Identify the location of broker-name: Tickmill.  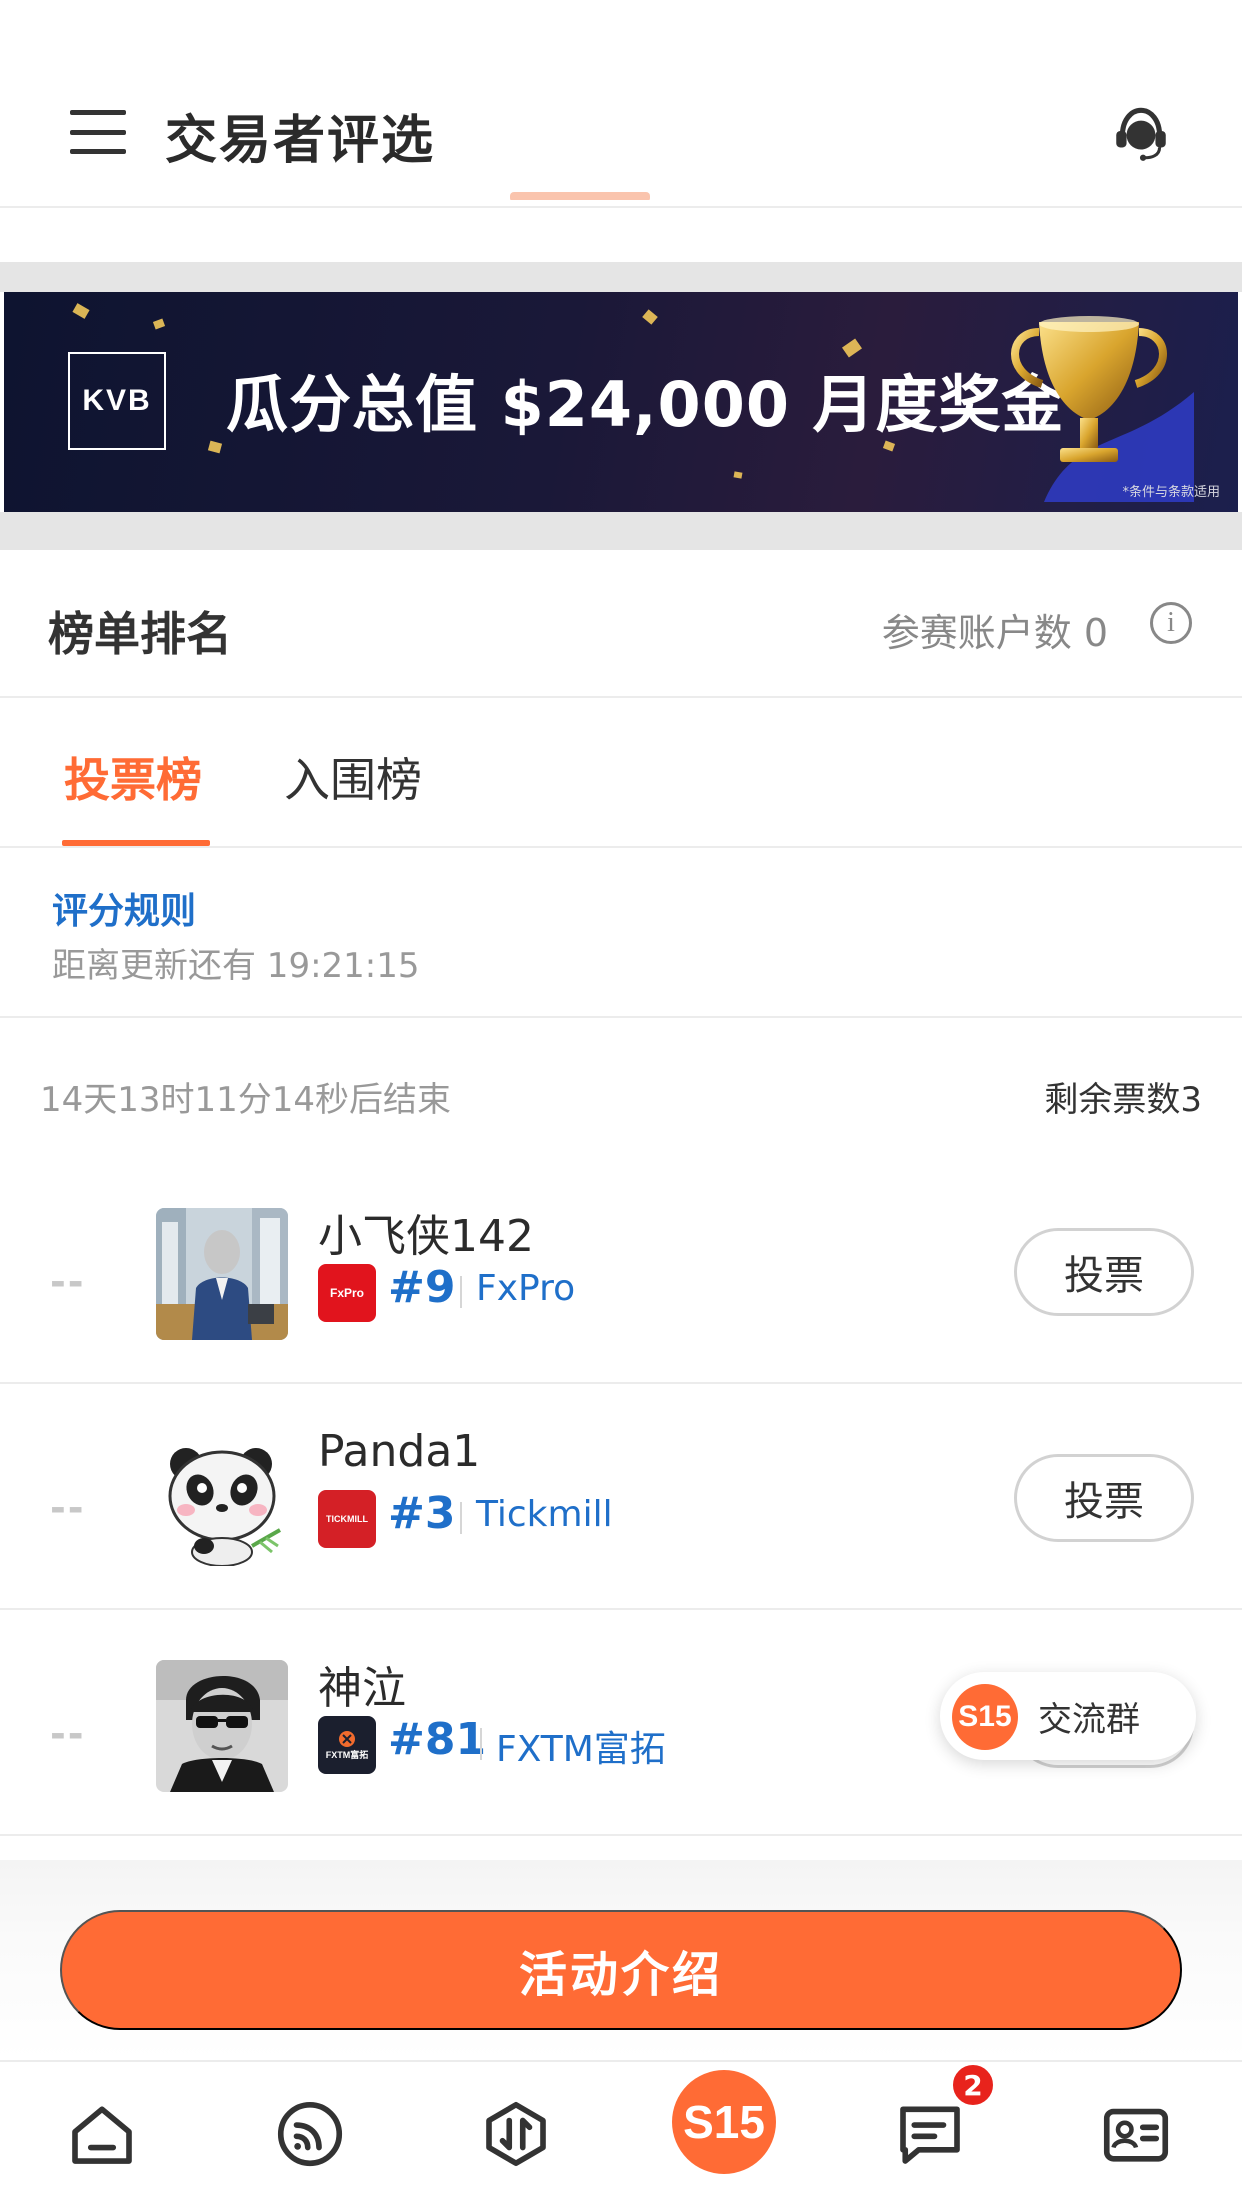
(544, 1514).